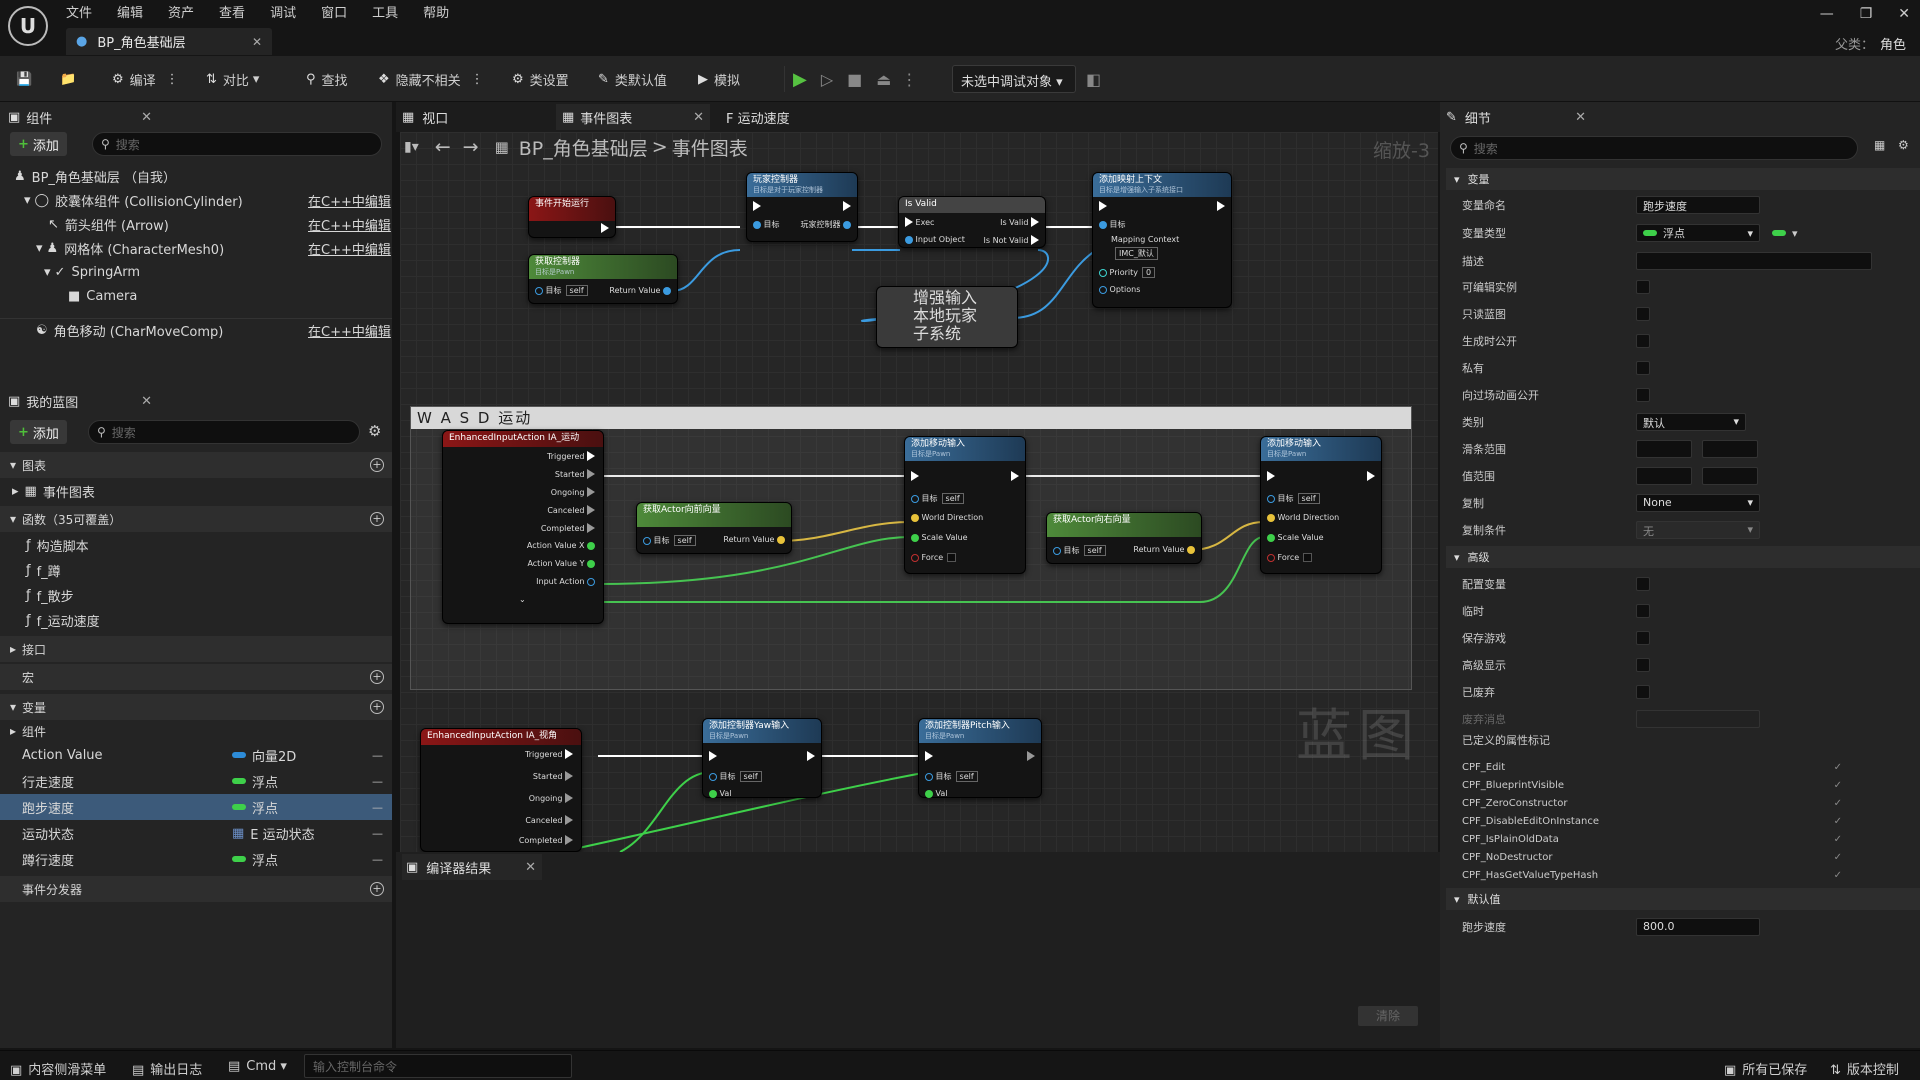 The image size is (1920, 1080). I want to click on category-select: 默认 ▾, so click(1691, 422).